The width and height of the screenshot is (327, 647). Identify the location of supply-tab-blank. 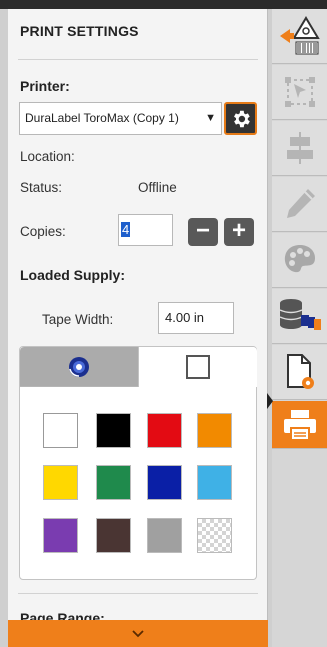
(197, 367).